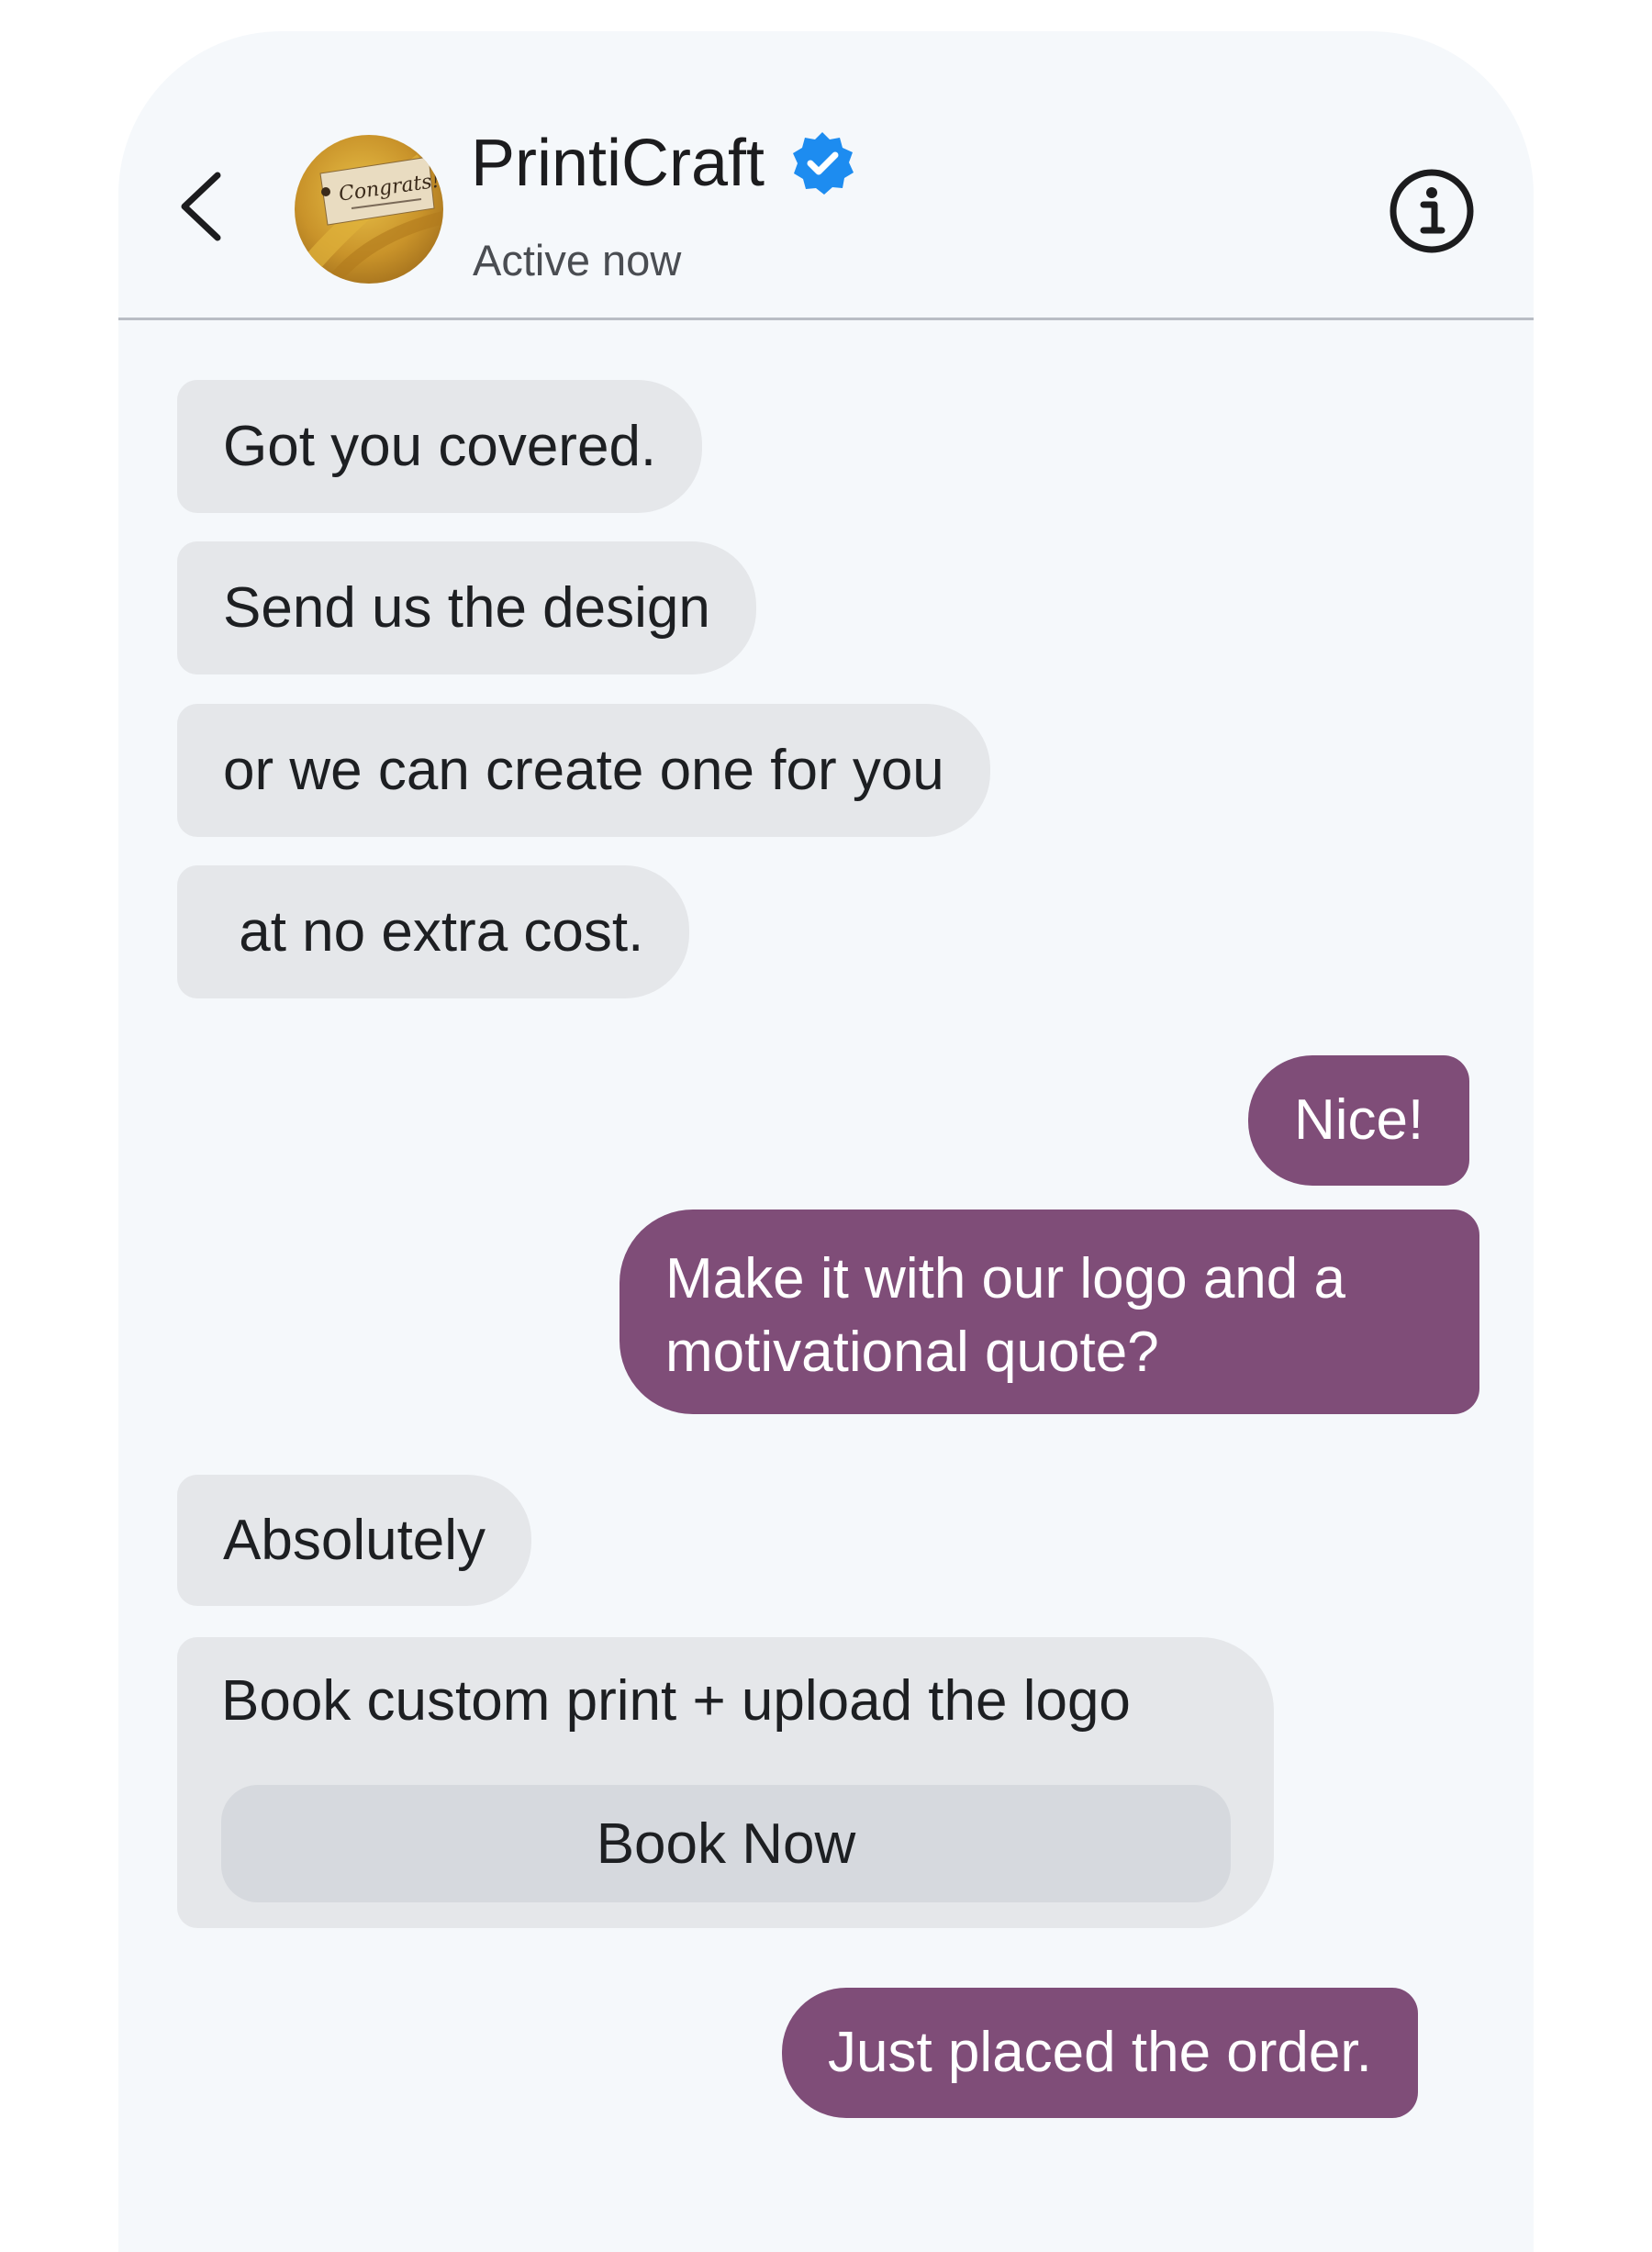 The image size is (1652, 2252). What do you see at coordinates (355, 1540) in the screenshot?
I see `message-bubble-incoming: Absolutely` at bounding box center [355, 1540].